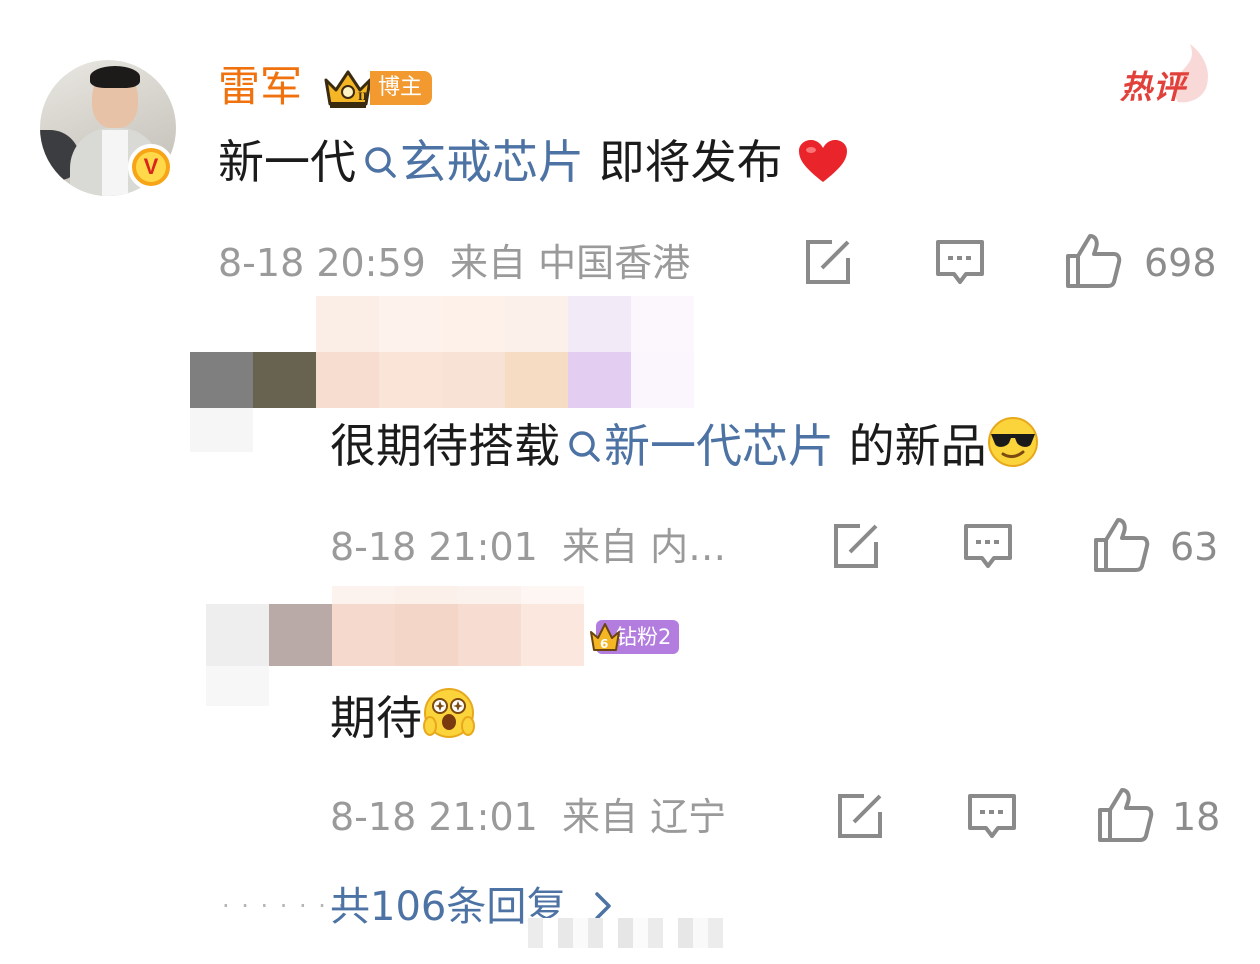 This screenshot has height=964, width=1260. What do you see at coordinates (348, 89) in the screenshot?
I see `crown-icon: II` at bounding box center [348, 89].